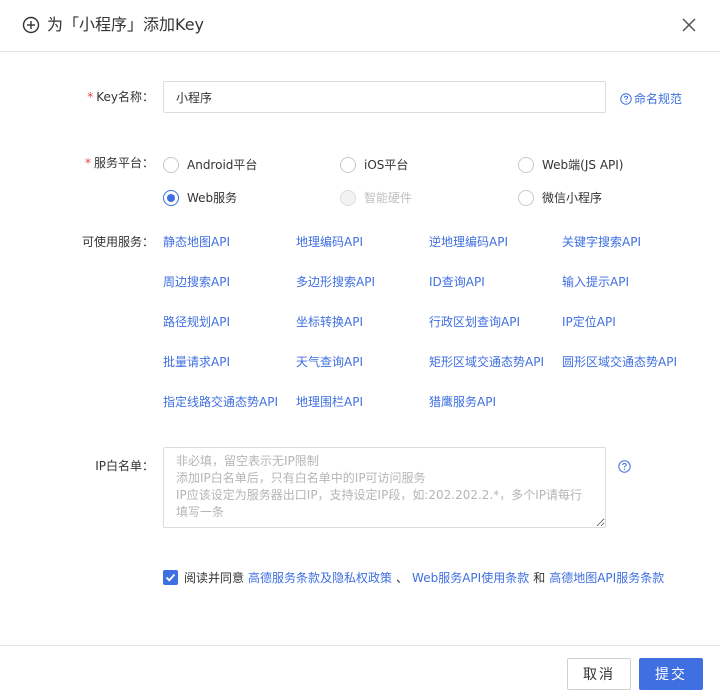  I want to click on submit-button: 提交, so click(671, 674).